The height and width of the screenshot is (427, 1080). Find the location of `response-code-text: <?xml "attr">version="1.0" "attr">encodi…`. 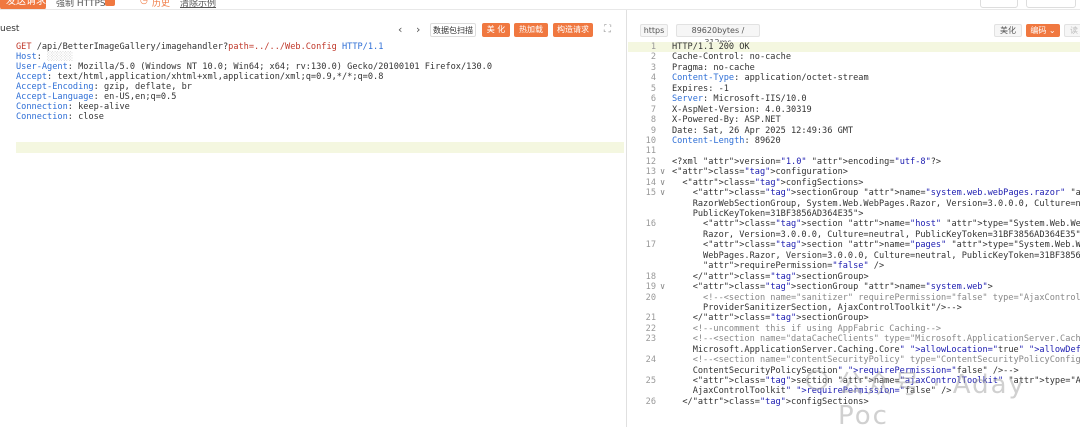

response-code-text: <?xml "attr">version="1.0" "attr">encodi… is located at coordinates (807, 161).